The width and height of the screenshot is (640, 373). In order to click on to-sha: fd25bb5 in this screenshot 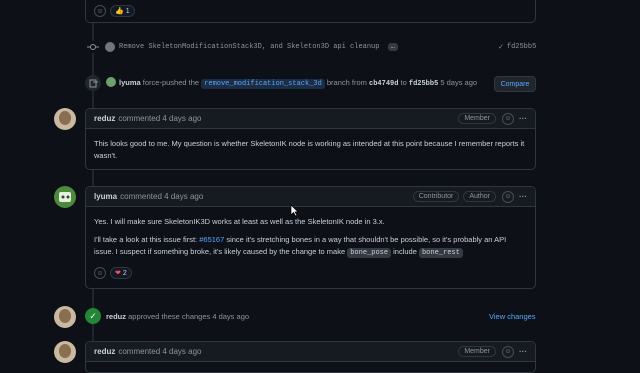, I will do `click(423, 84)`.